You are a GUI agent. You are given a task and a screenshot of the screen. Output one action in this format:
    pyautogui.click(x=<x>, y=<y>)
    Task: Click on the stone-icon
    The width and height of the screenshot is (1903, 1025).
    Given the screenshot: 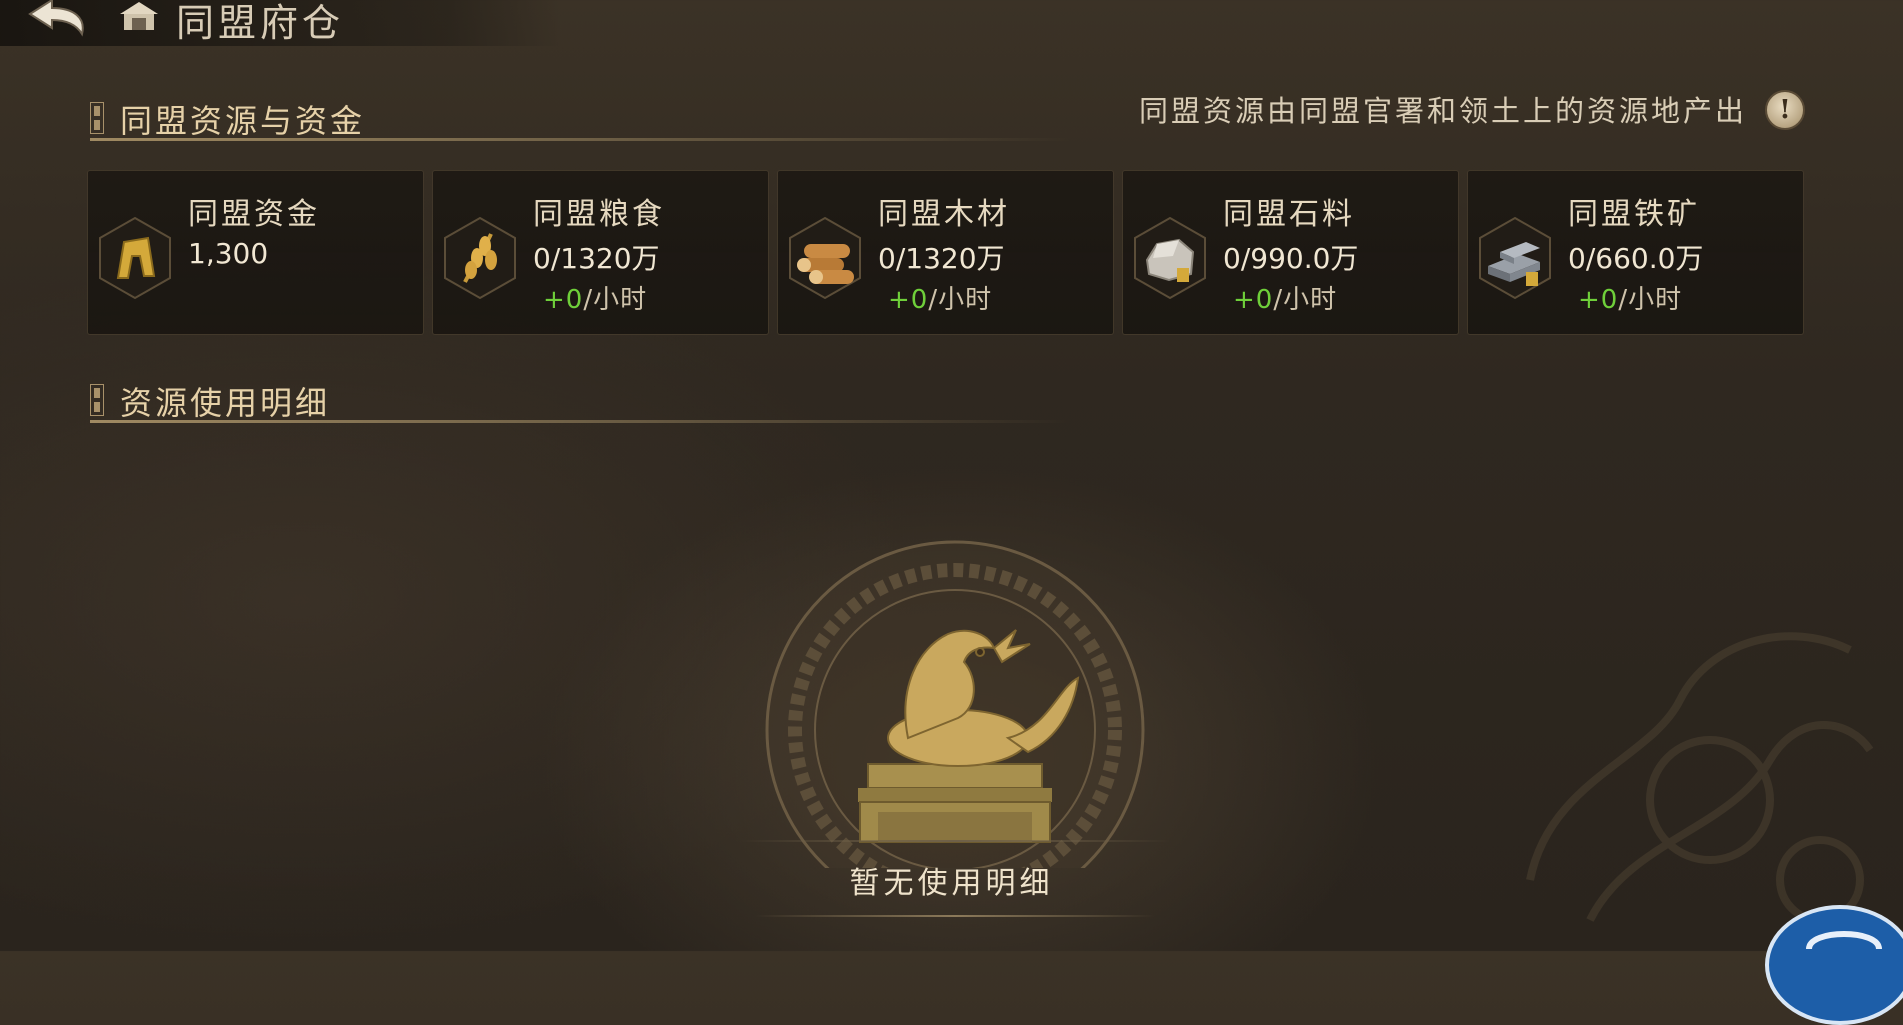 What is the action you would take?
    pyautogui.click(x=1170, y=258)
    